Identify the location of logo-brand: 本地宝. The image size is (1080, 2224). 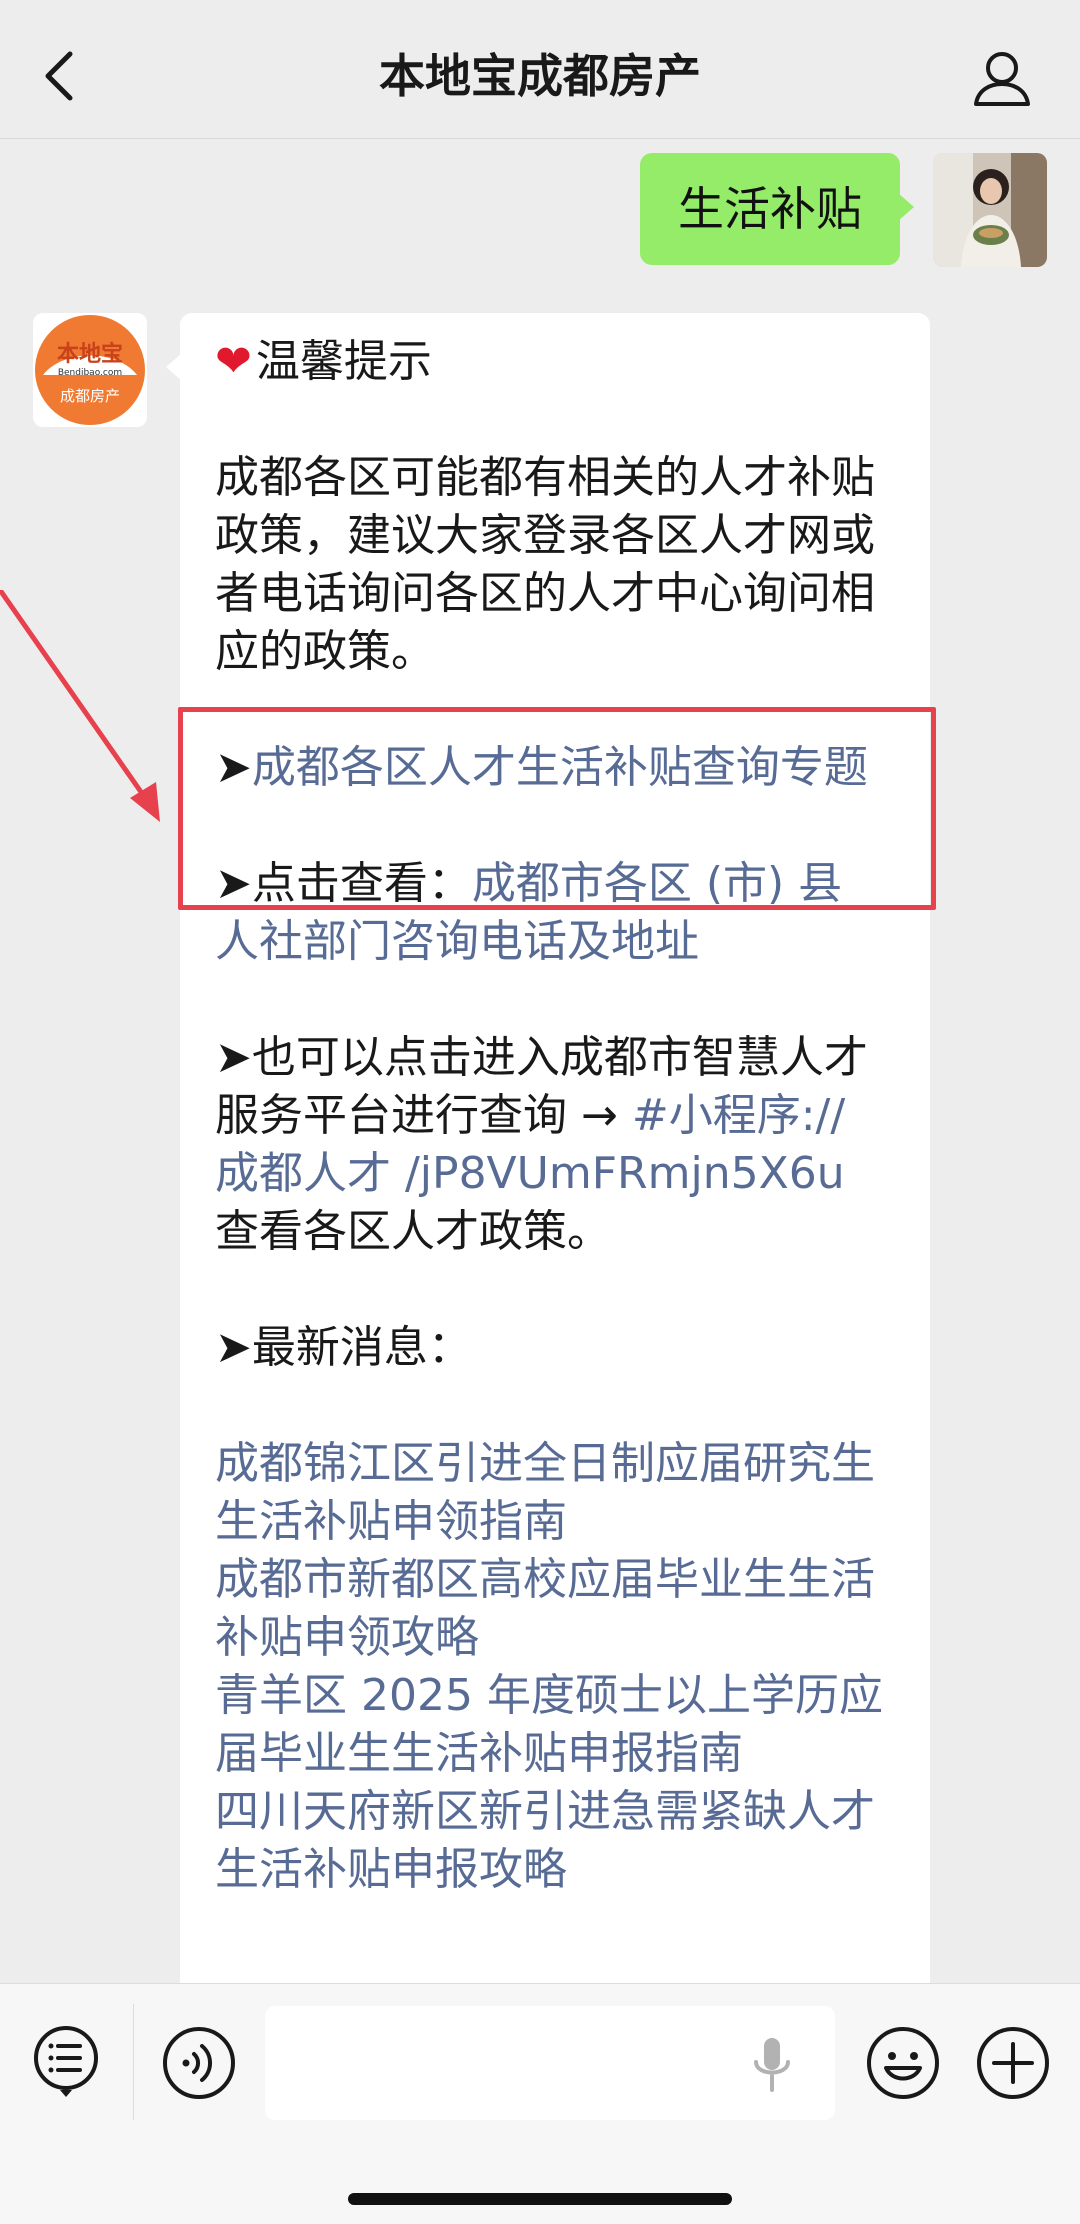
(90, 354).